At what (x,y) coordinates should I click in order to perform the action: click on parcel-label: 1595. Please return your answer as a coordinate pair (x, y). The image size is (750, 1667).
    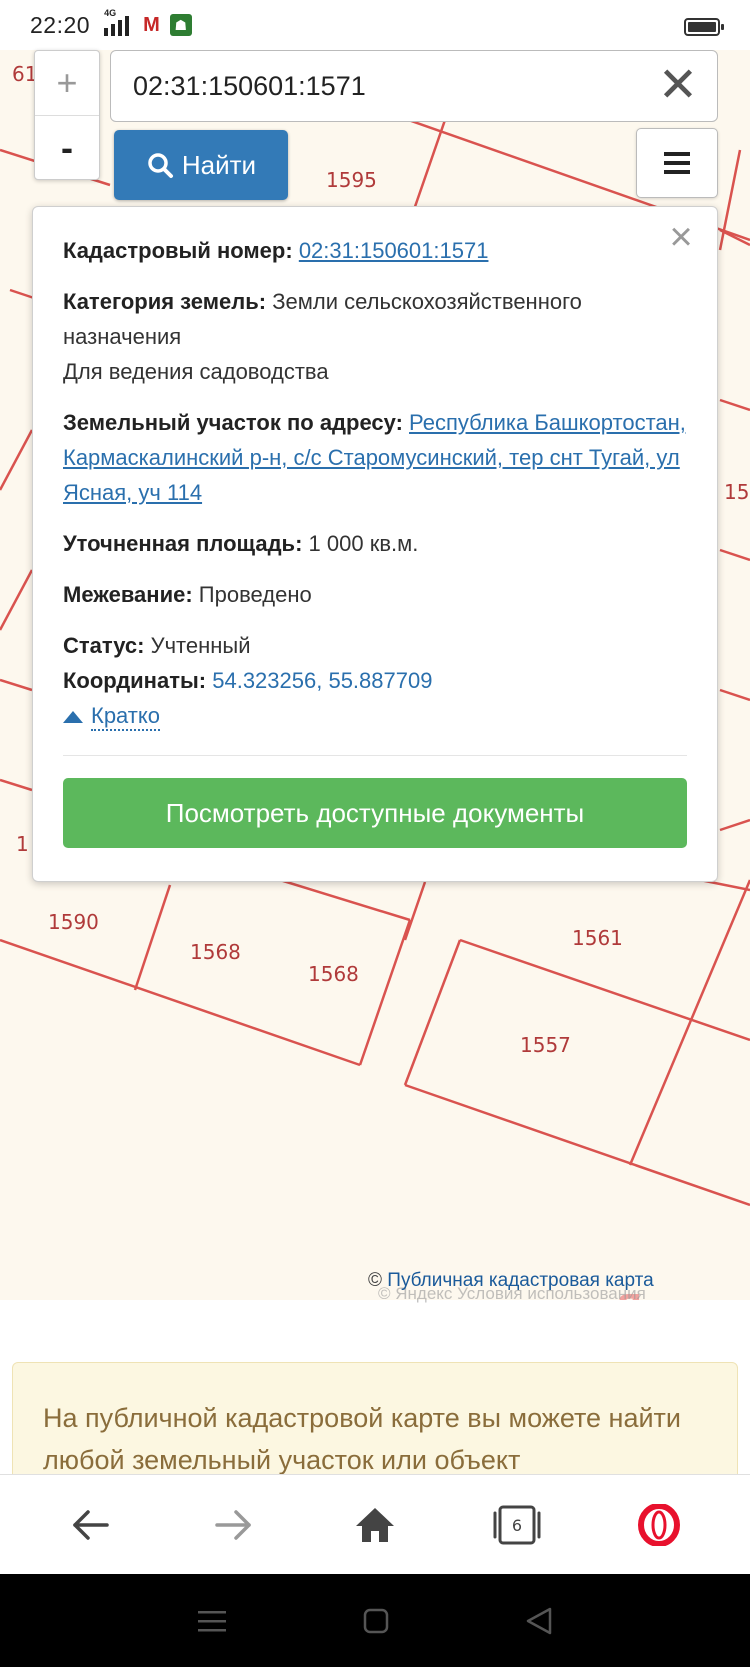
    Looking at the image, I should click on (351, 180).